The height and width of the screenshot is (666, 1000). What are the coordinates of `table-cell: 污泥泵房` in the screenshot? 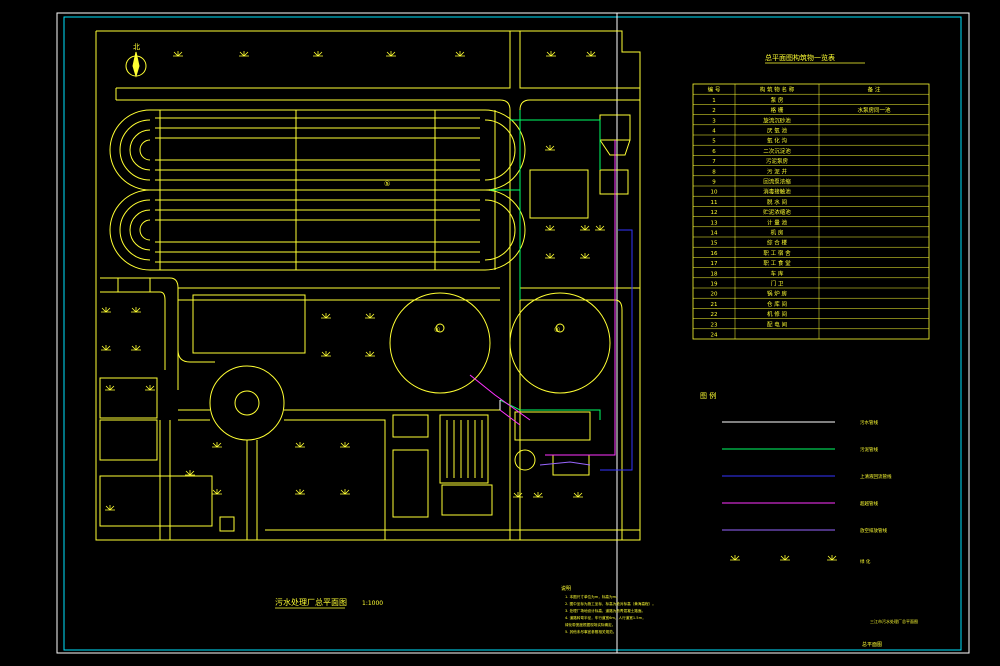 It's located at (777, 161).